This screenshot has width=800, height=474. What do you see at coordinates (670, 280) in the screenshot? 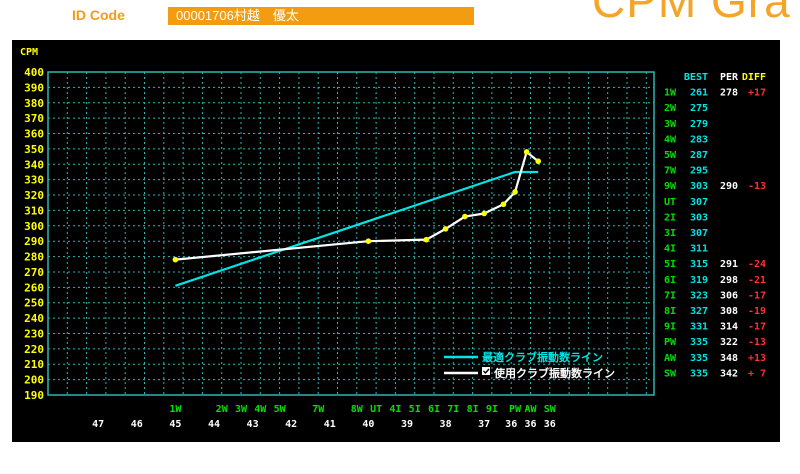
I see `table-row-club: 6I` at bounding box center [670, 280].